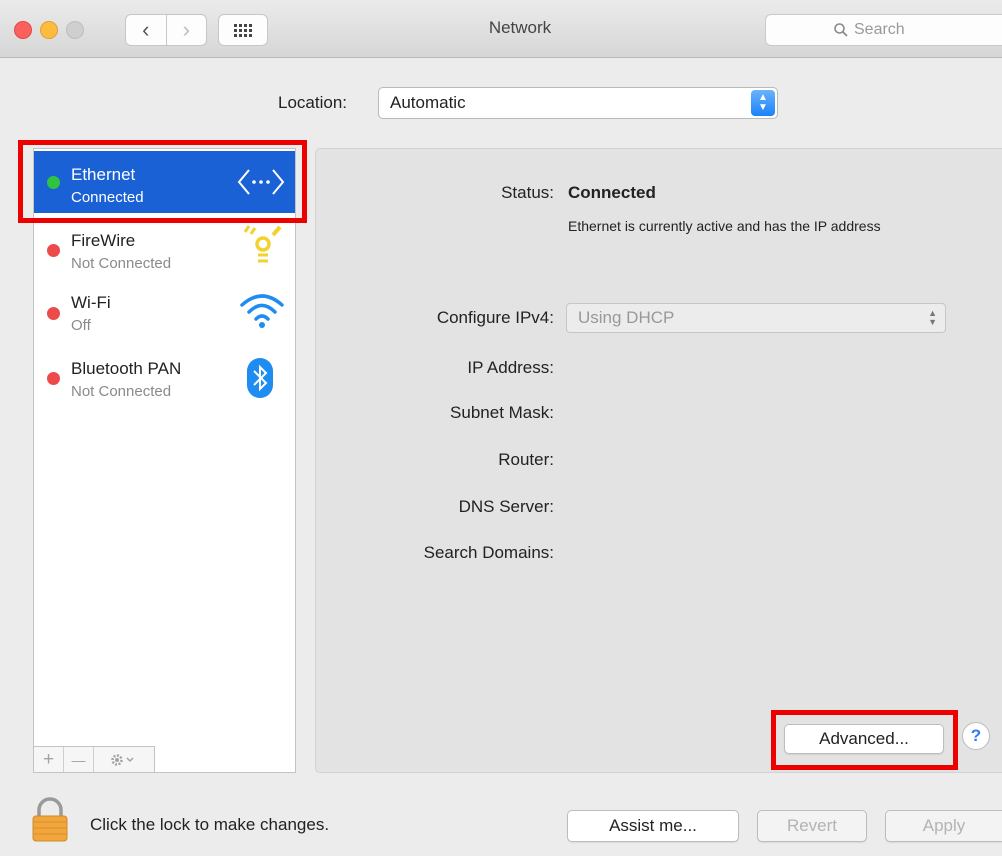 Image resolution: width=1002 pixels, height=856 pixels. I want to click on configure-ipv4-label: Configure IPv4:, so click(495, 317).